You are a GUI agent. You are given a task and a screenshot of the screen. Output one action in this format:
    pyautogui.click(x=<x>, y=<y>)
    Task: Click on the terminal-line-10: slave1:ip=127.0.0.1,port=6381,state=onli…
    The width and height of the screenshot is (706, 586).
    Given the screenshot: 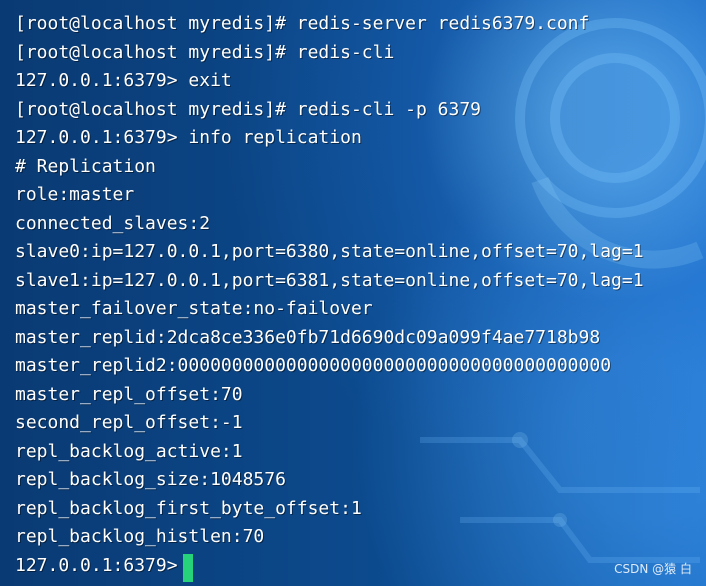 What is the action you would take?
    pyautogui.click(x=329, y=280)
    